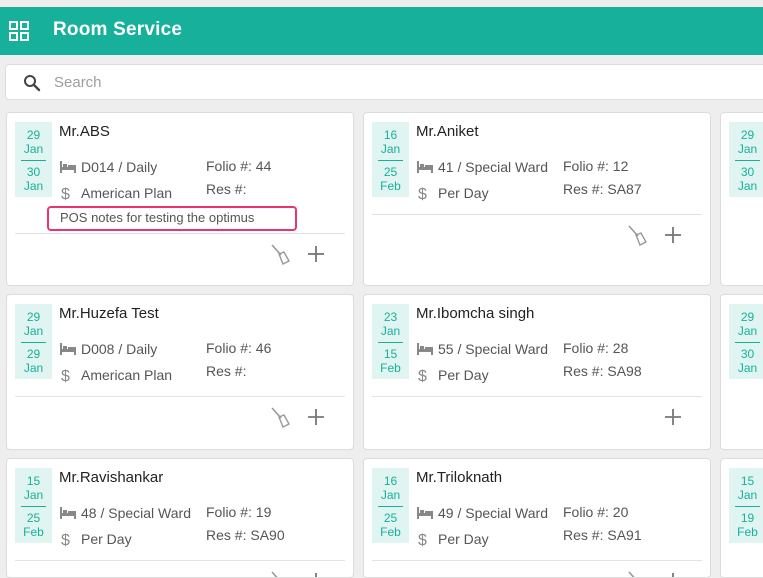 The width and height of the screenshot is (763, 578). What do you see at coordinates (390, 354) in the screenshot?
I see `checkout-day: 15` at bounding box center [390, 354].